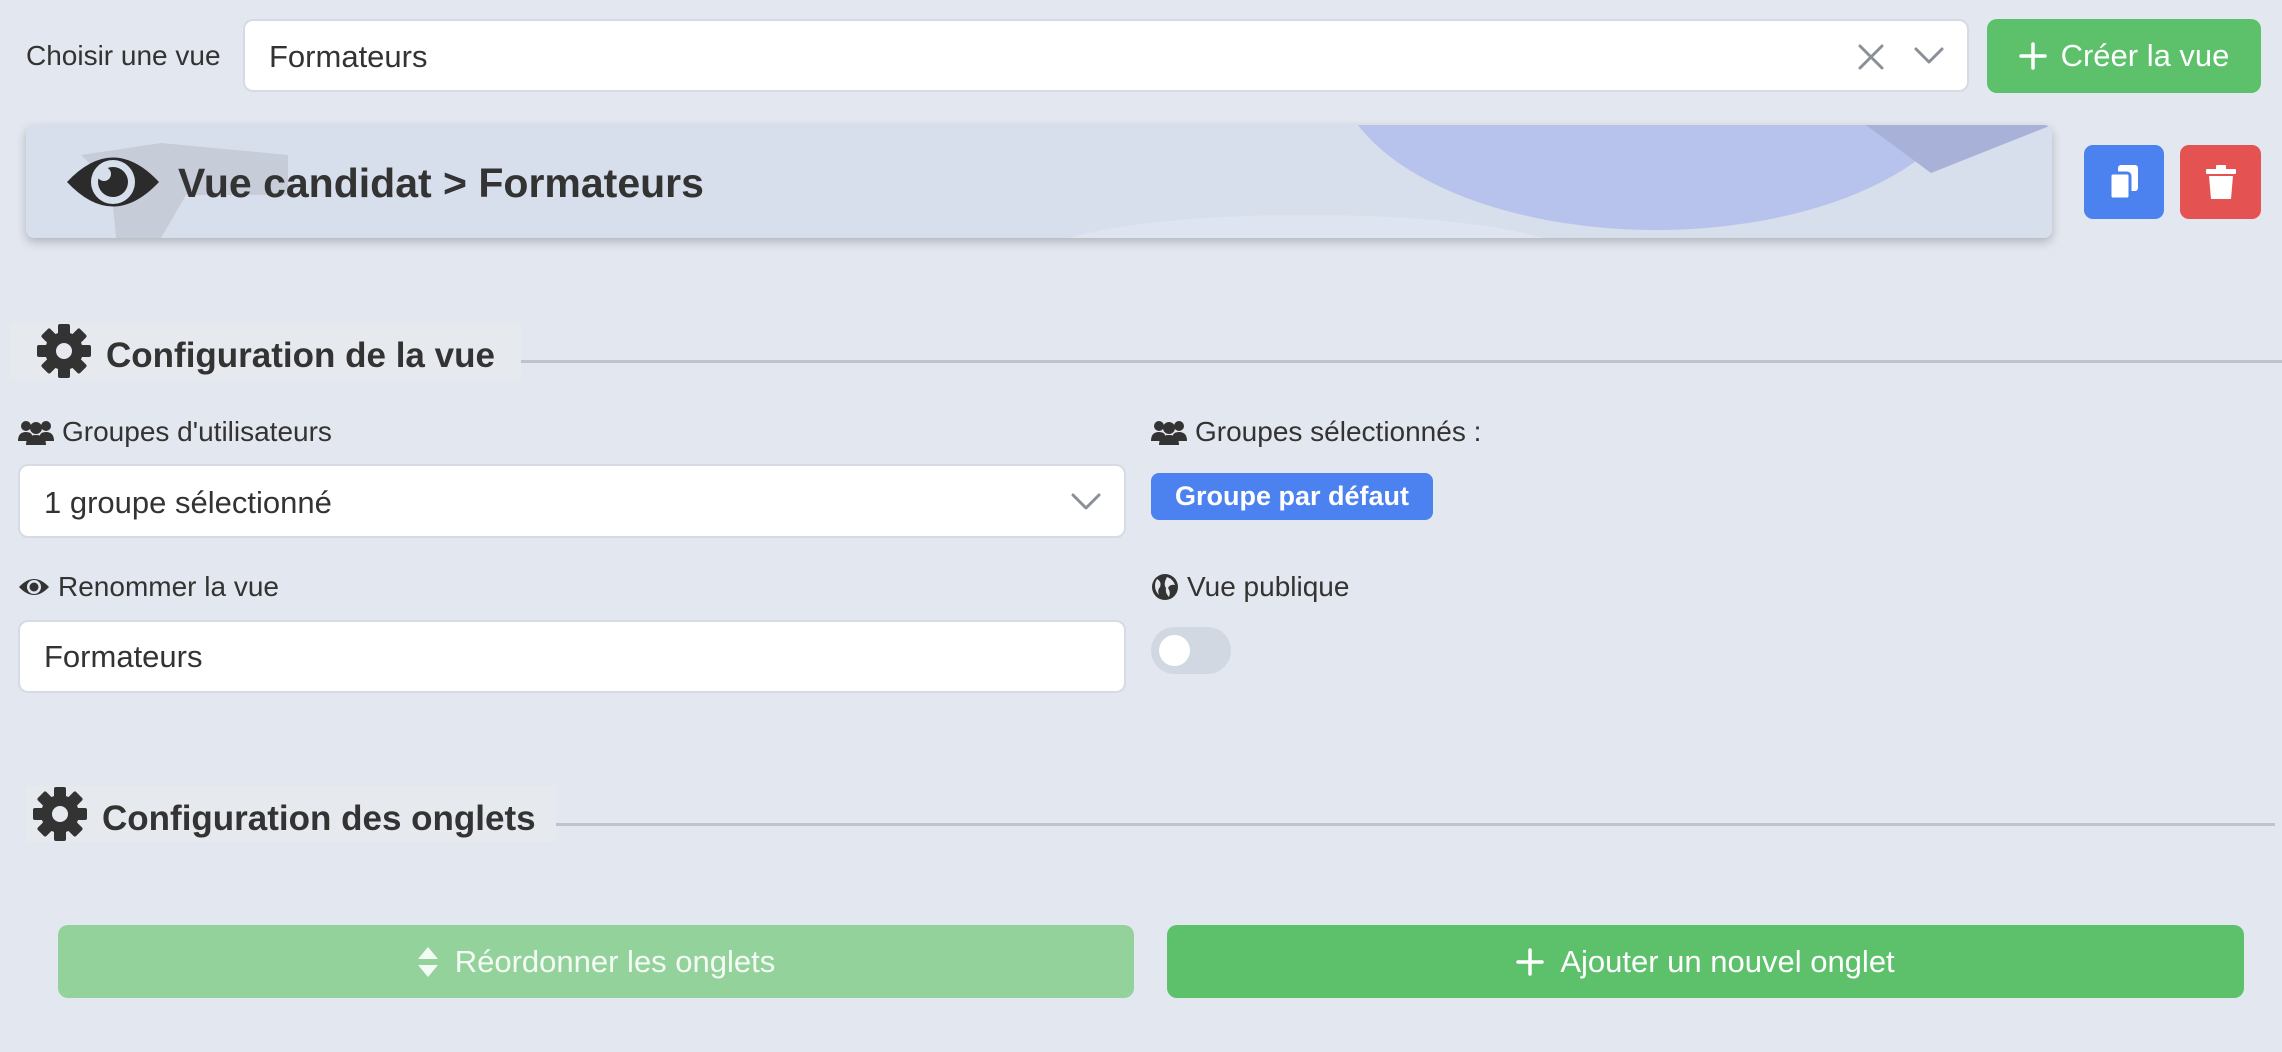 This screenshot has width=2282, height=1052. I want to click on close-icon, so click(1871, 57).